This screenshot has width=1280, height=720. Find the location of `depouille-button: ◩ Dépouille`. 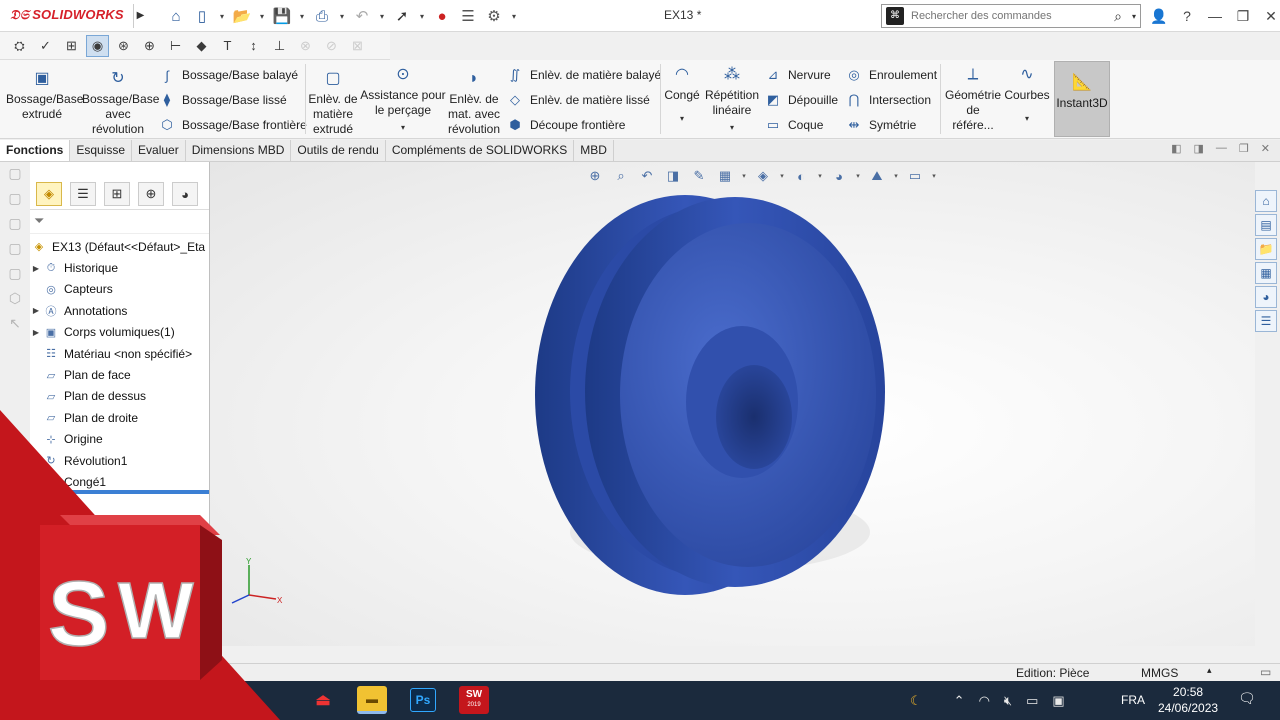

depouille-button: ◩ Dépouille is located at coordinates (801, 100).